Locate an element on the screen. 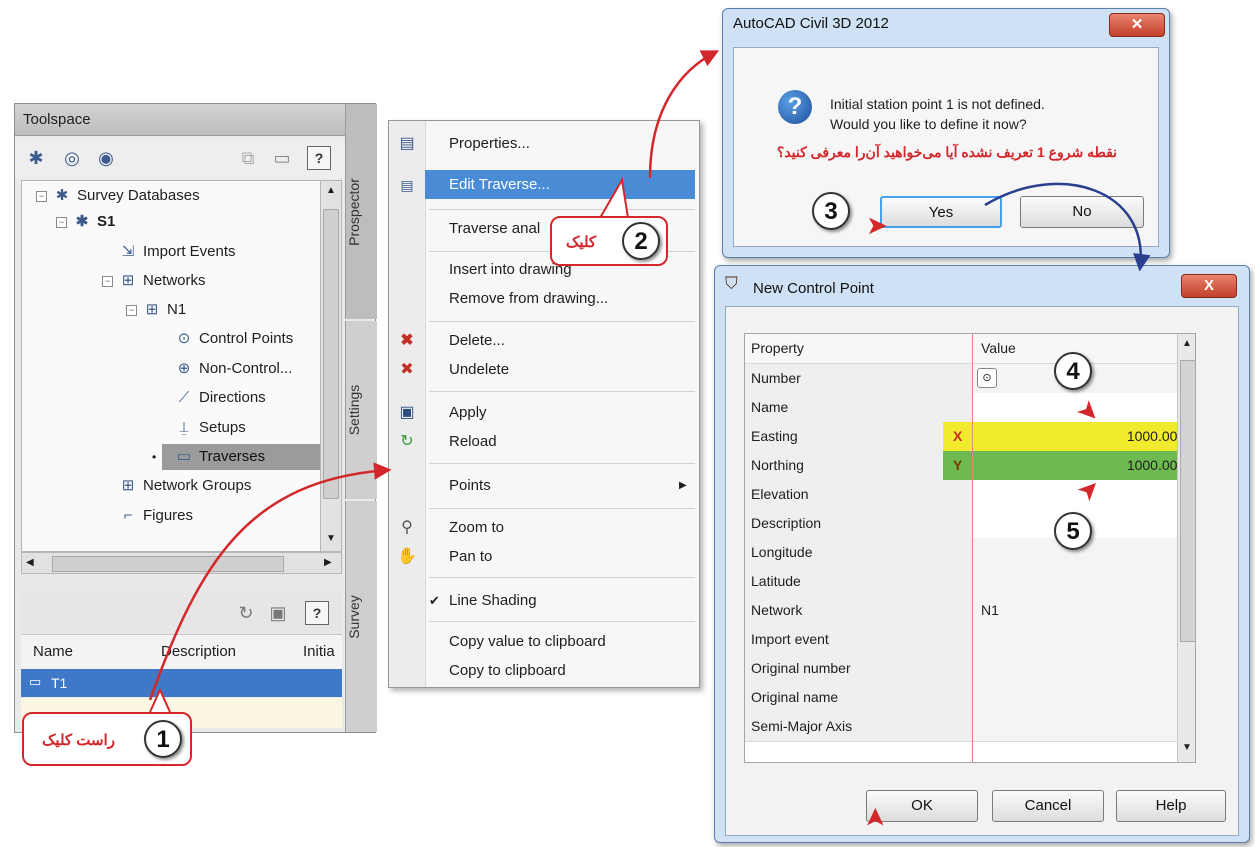  callout-number-2: 2 is located at coordinates (641, 241).